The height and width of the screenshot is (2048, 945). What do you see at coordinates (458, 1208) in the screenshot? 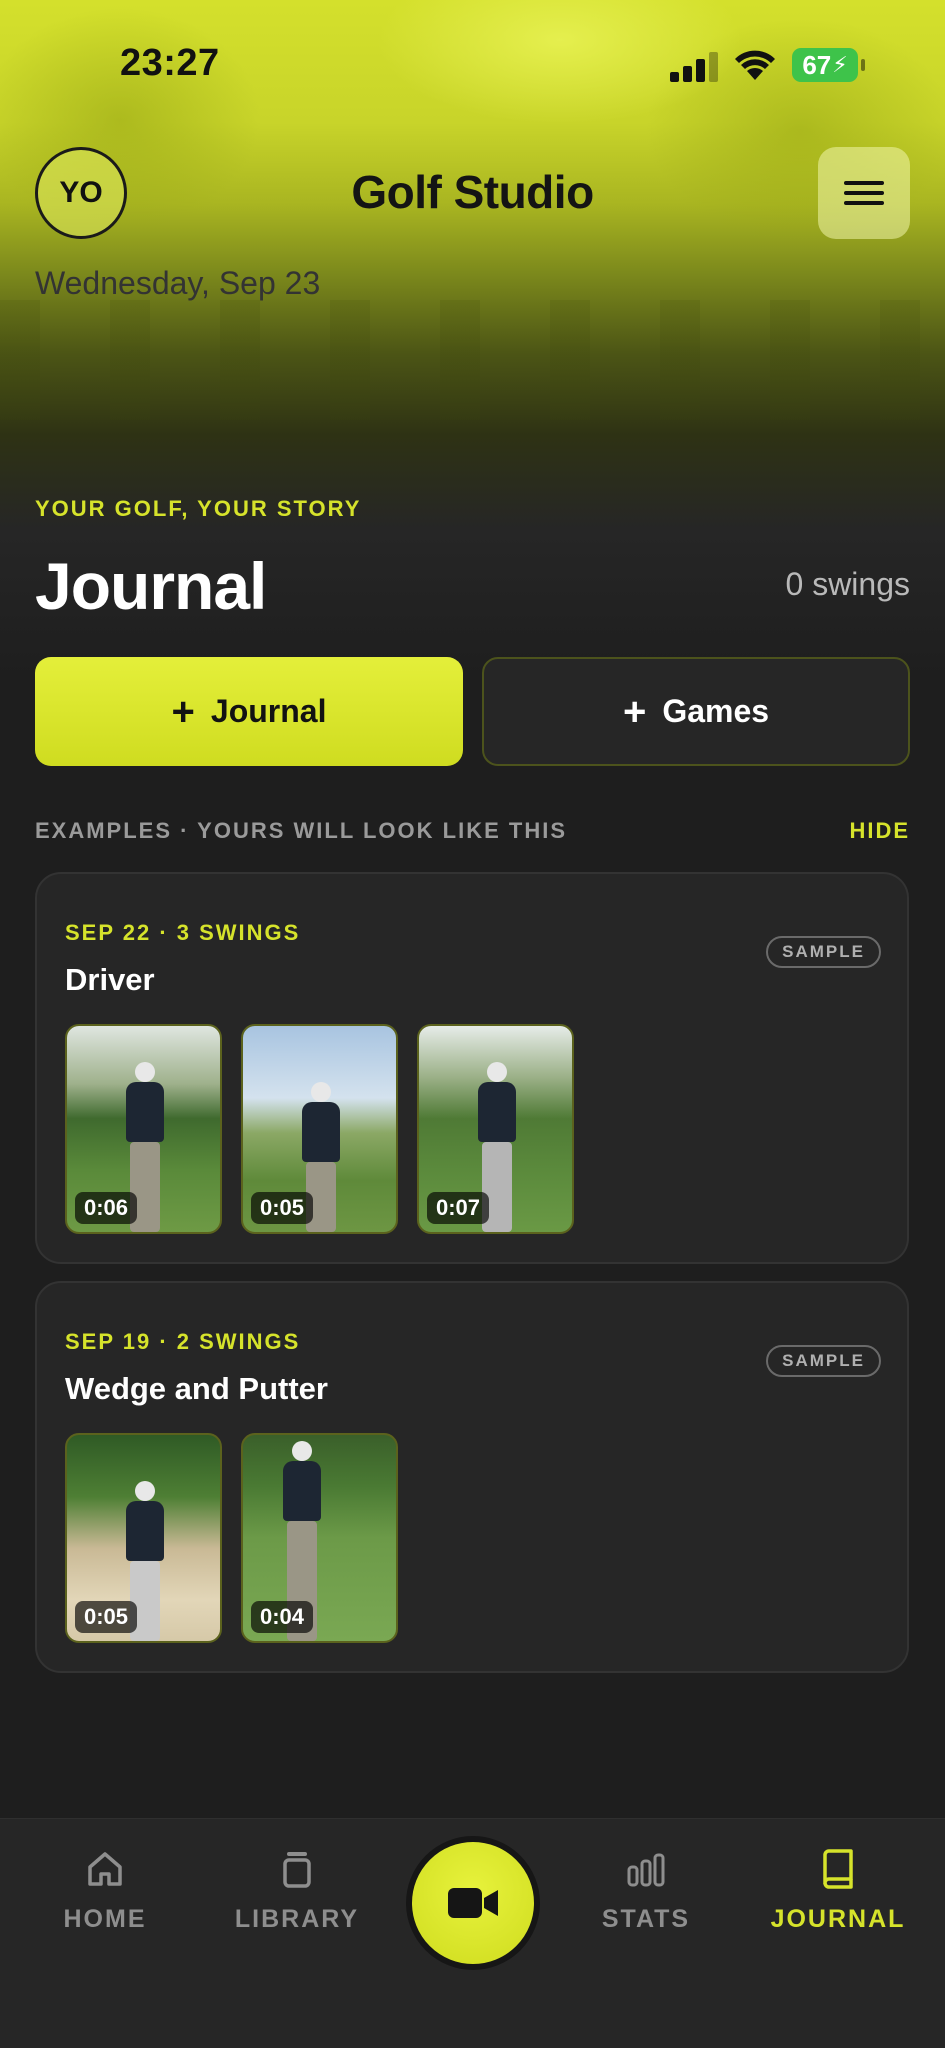
I see `clip-duration: 0:07` at bounding box center [458, 1208].